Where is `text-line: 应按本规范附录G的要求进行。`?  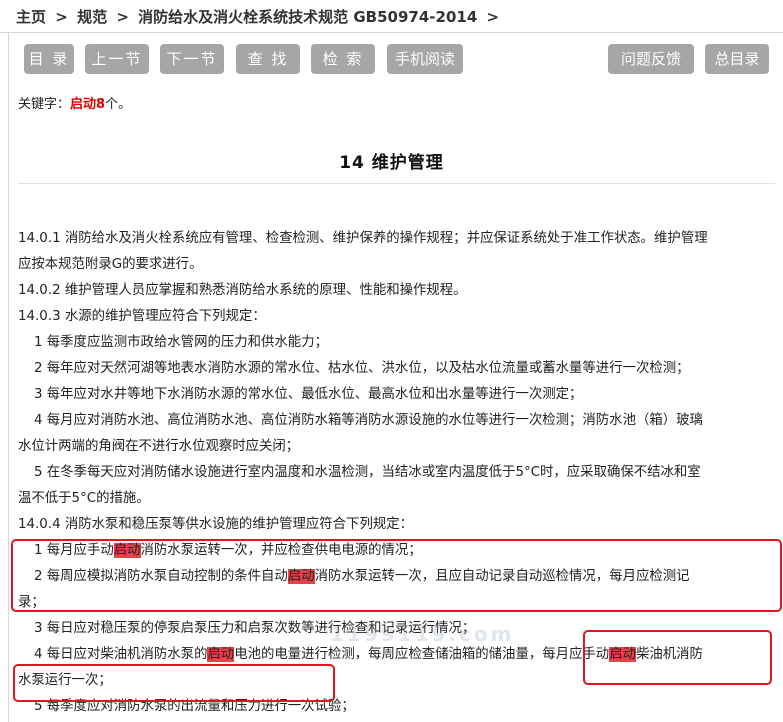
text-line: 应按本规范附录G的要求进行。 is located at coordinates (110, 265).